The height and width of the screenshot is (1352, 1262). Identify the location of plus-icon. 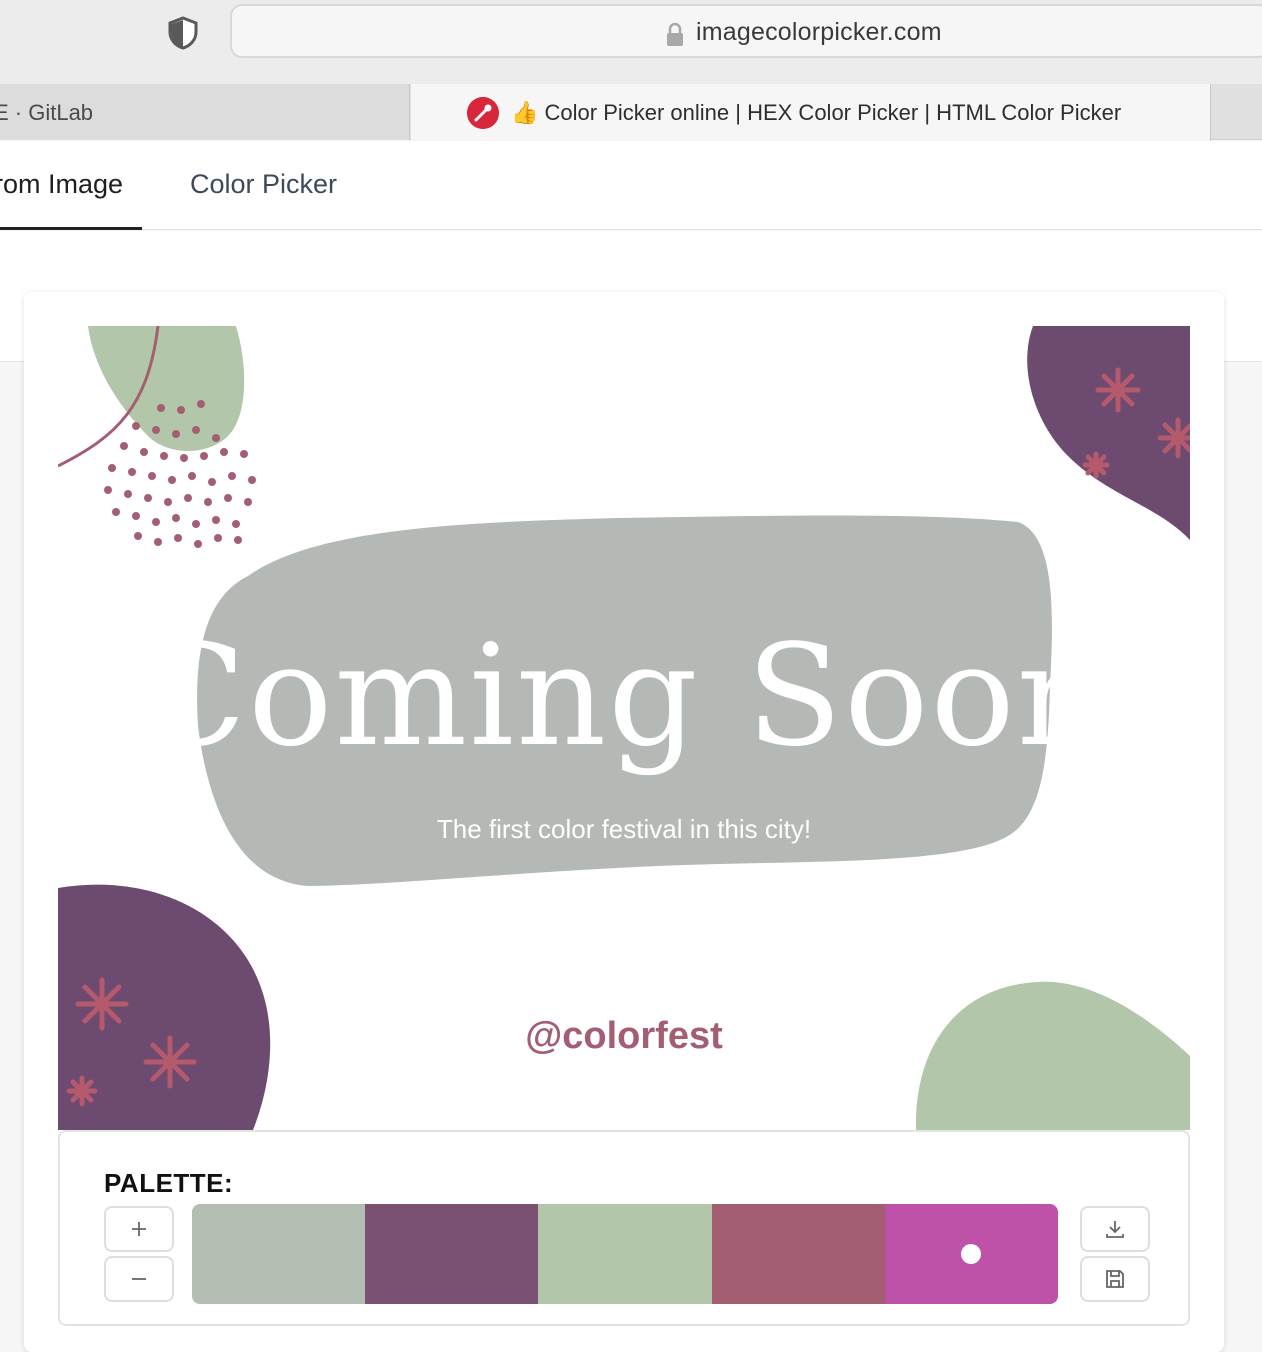
(139, 1229).